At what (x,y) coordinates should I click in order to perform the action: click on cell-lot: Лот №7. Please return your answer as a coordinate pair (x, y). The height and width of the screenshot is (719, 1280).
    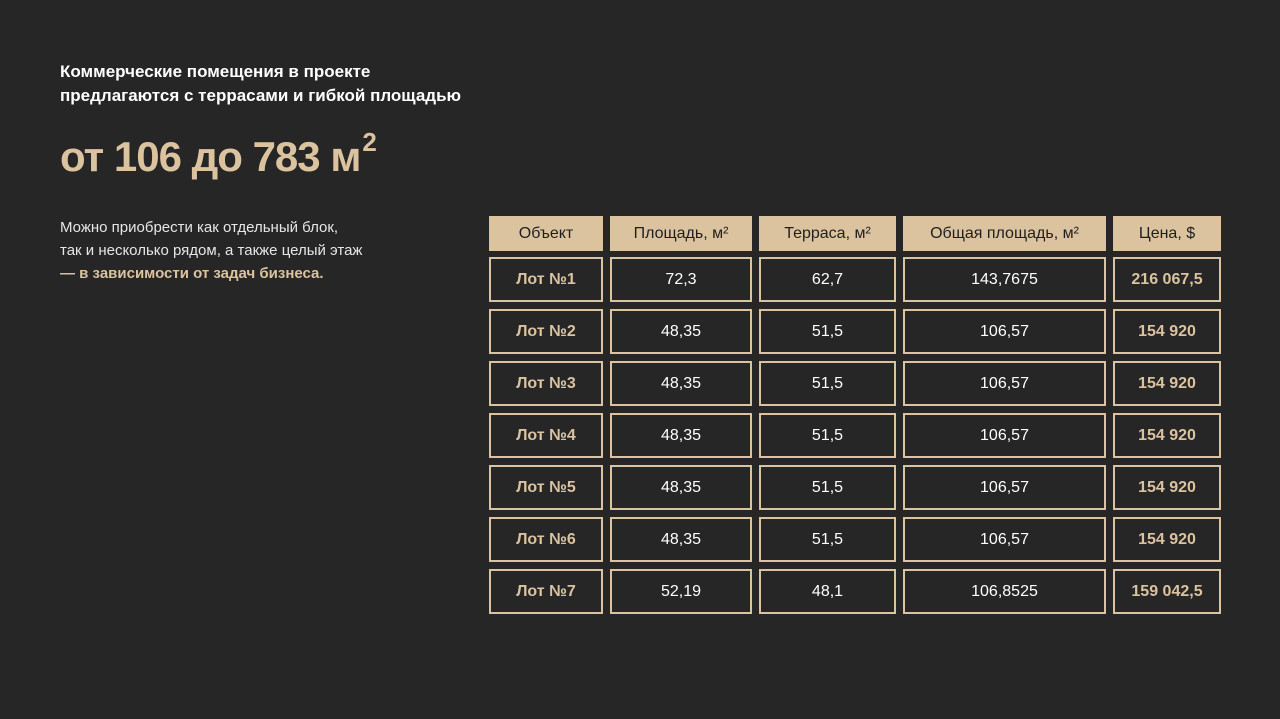
    Looking at the image, I should click on (546, 591).